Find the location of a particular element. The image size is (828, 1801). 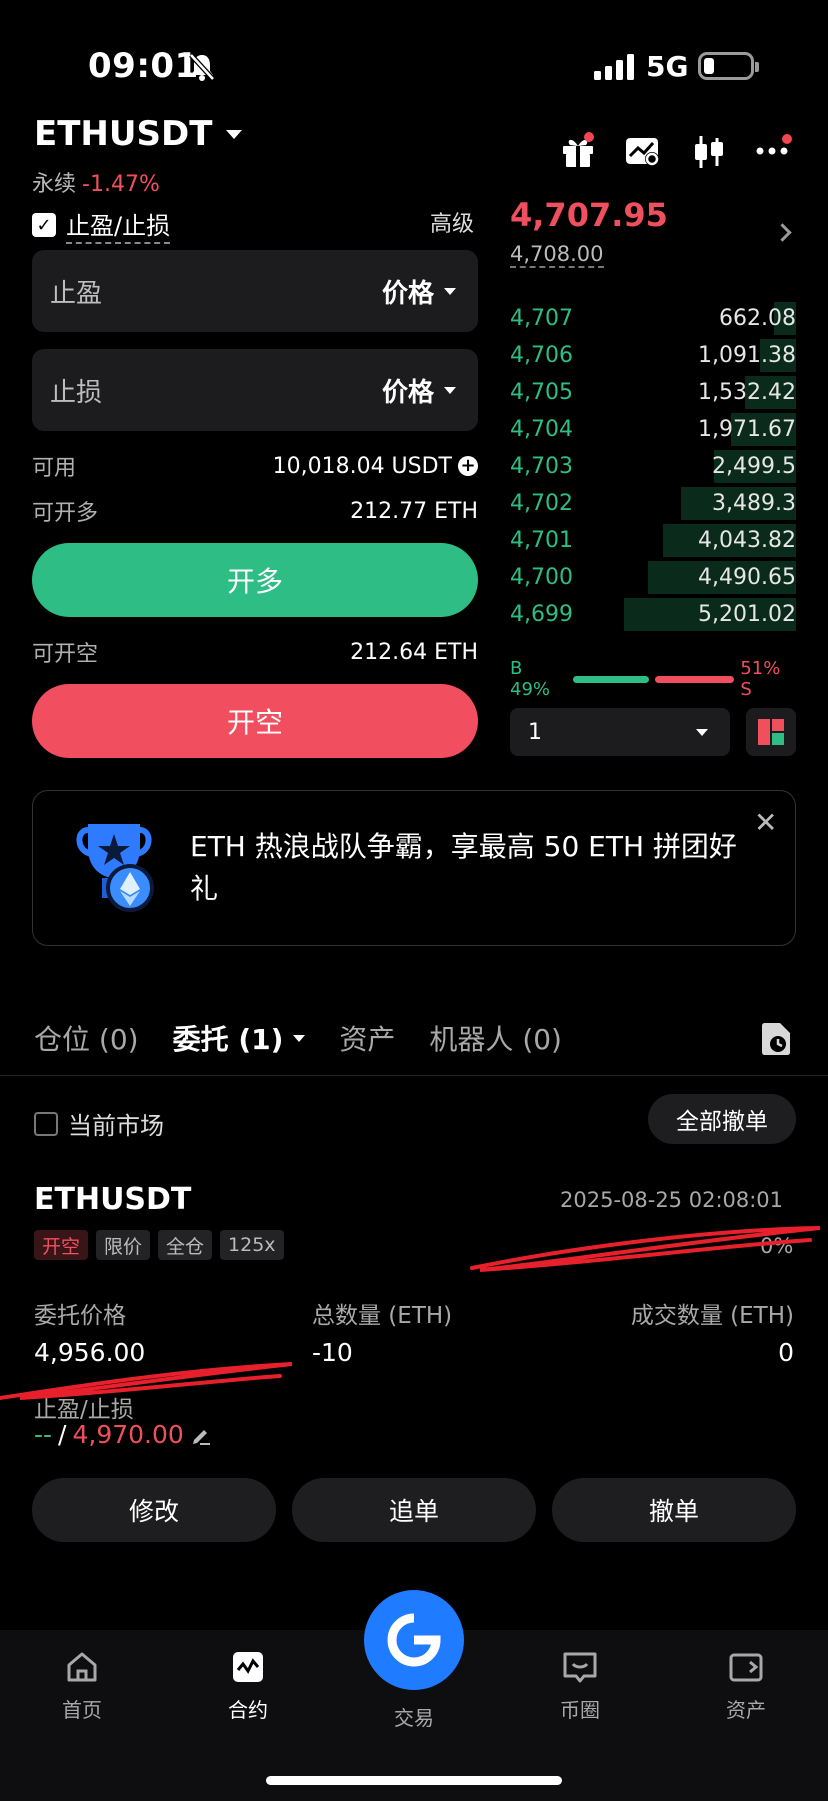

buy-ratio: B 49% is located at coordinates (530, 679).